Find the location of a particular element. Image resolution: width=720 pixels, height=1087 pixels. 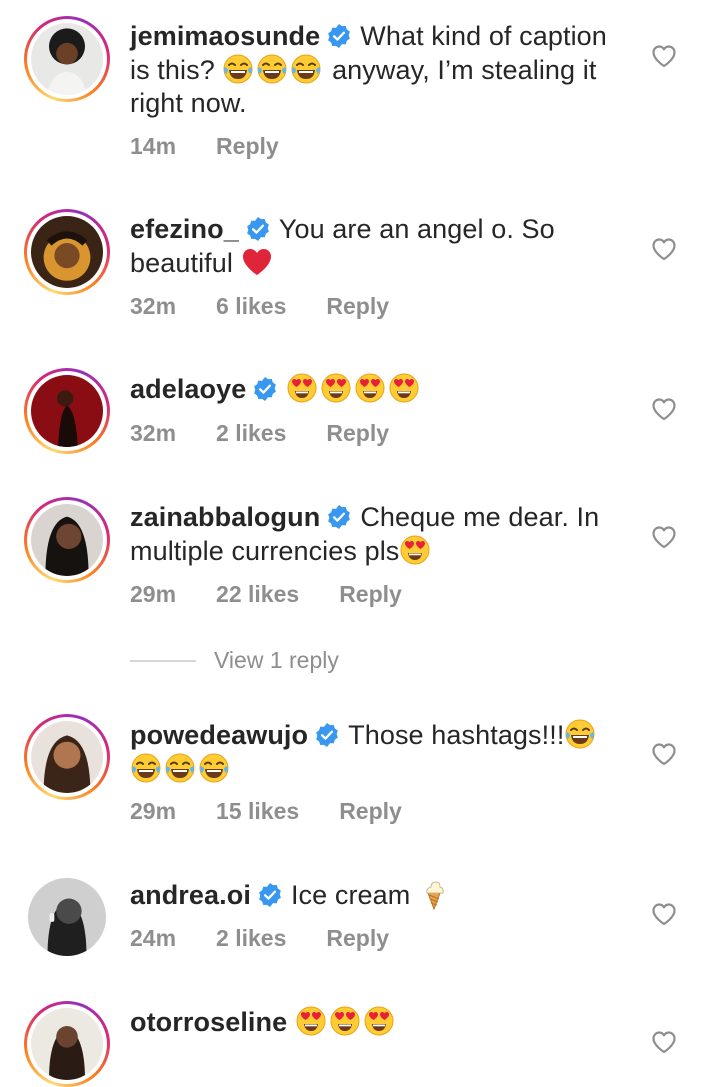

comment-text: is this? is located at coordinates (172, 70).